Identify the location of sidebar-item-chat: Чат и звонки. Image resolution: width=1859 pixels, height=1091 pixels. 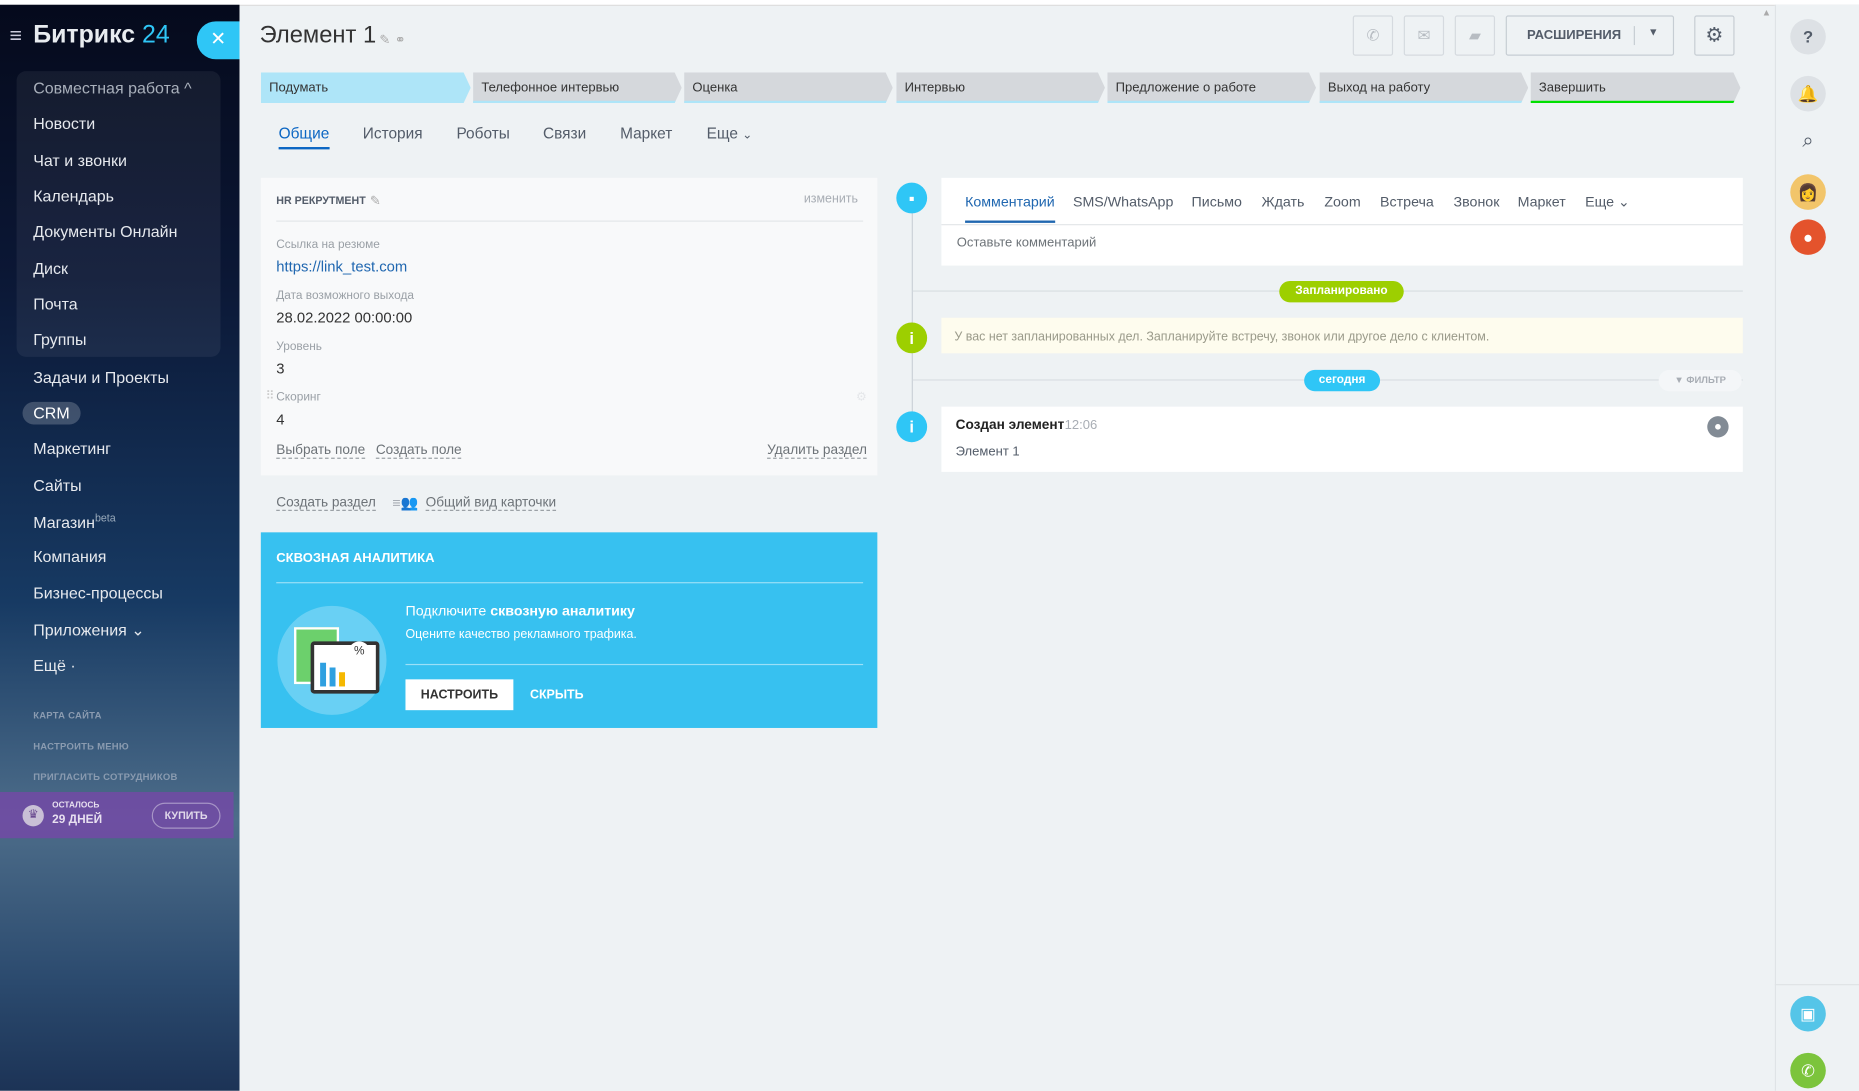
(80, 161).